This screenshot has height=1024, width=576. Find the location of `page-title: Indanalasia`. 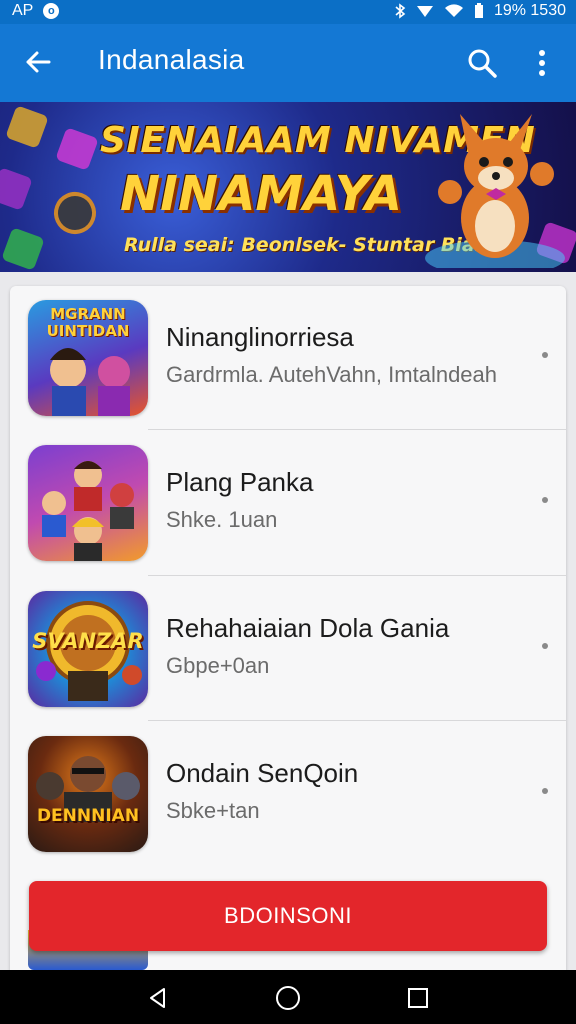

page-title: Indanalasia is located at coordinates (171, 59).